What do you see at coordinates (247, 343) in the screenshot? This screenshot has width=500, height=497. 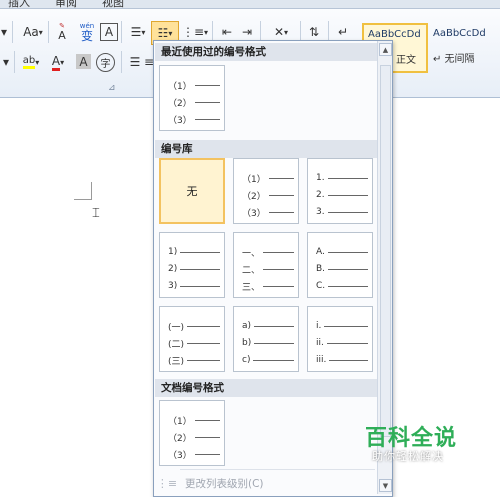 I see `numbering-label: b)` at bounding box center [247, 343].